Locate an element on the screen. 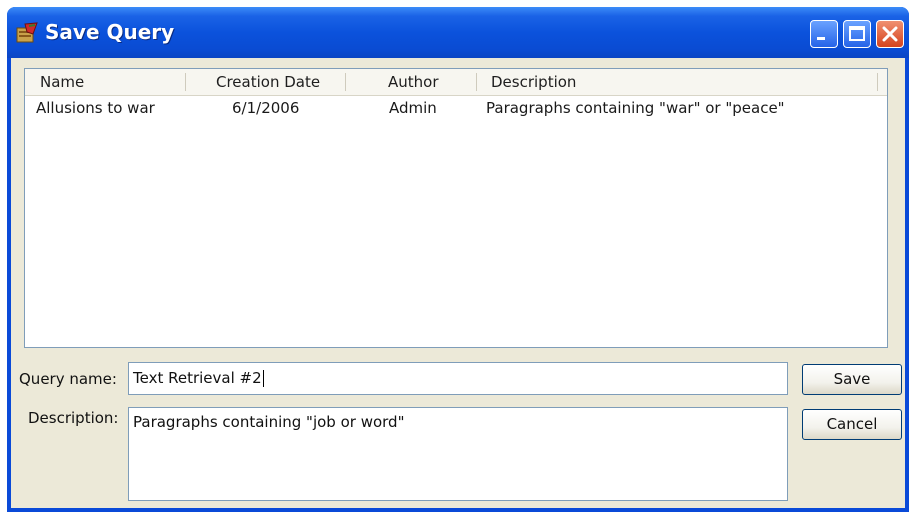 The width and height of the screenshot is (911, 514). app-icon is located at coordinates (27, 32).